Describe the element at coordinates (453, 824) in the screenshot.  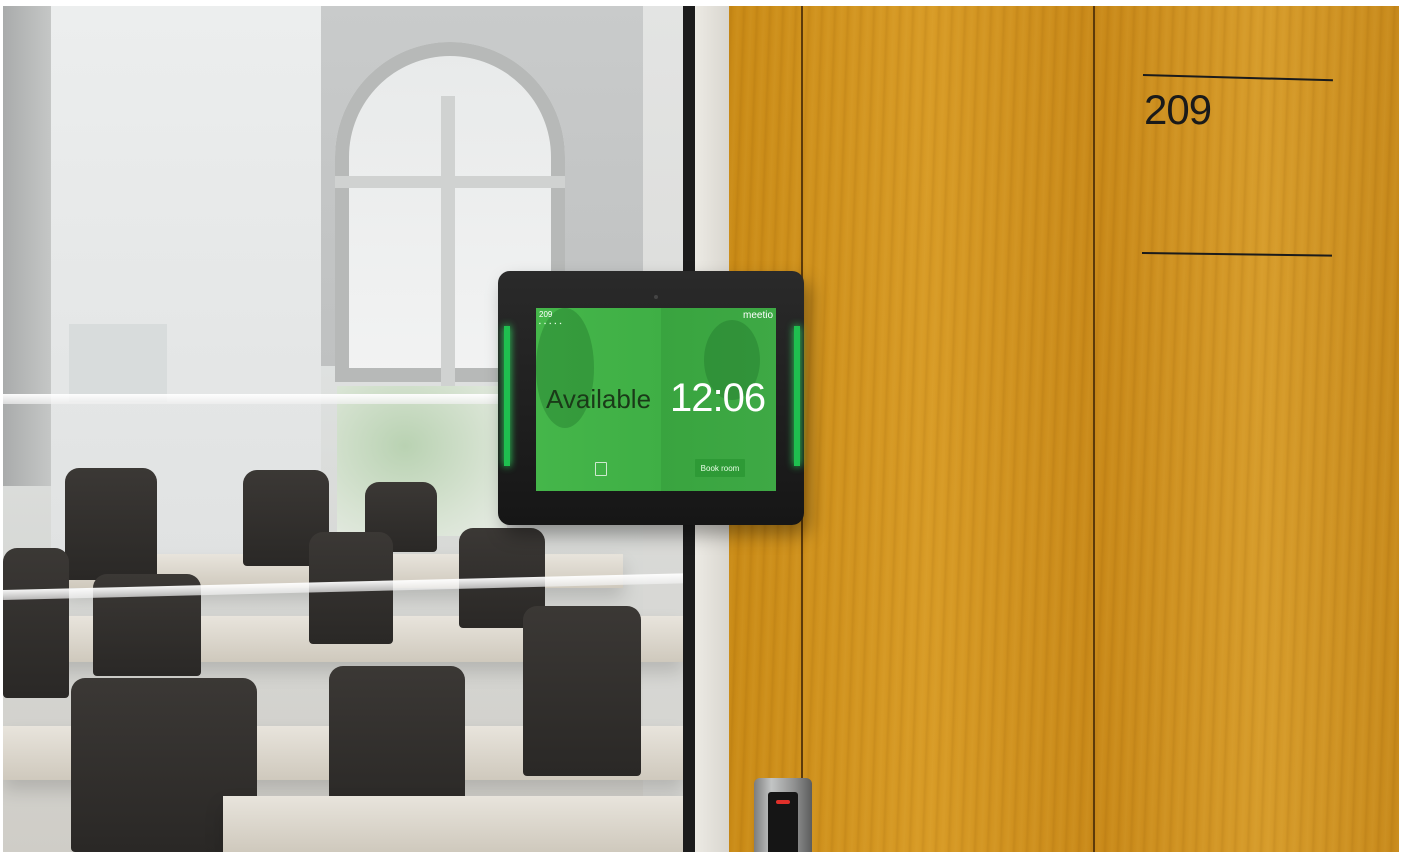
I see `desk` at that location.